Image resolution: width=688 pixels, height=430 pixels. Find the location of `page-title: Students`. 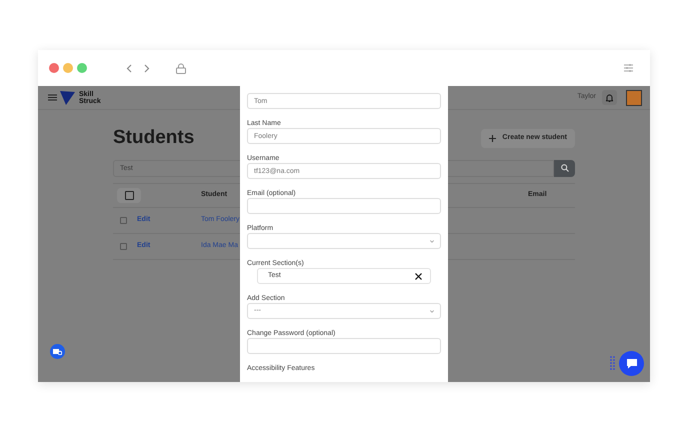

page-title: Students is located at coordinates (153, 138).